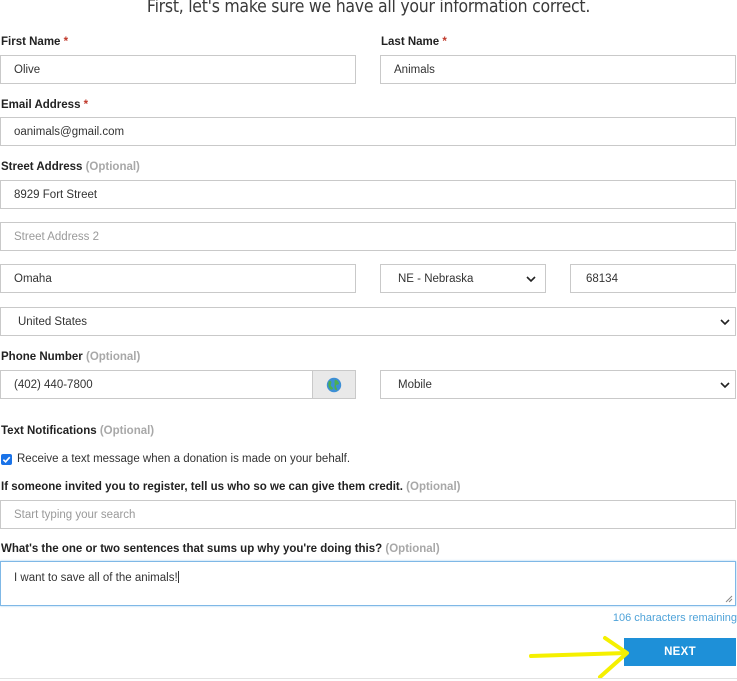  What do you see at coordinates (368, 514) in the screenshot?
I see `referral-search-input: Start typing your search` at bounding box center [368, 514].